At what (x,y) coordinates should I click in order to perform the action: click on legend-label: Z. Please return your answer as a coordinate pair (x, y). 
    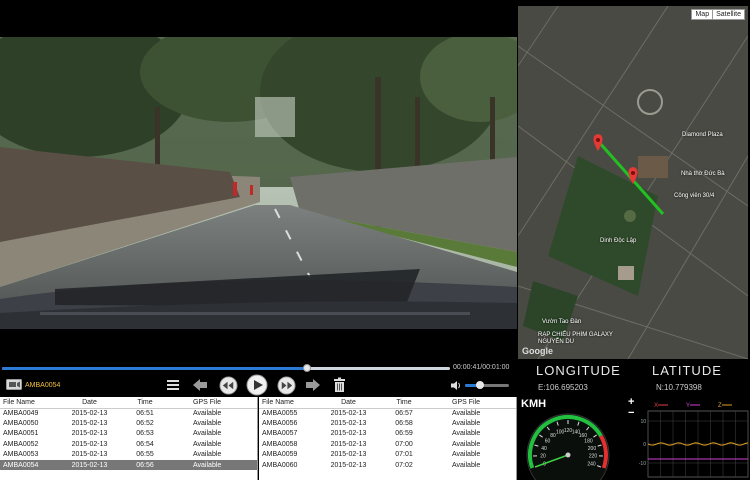
    Looking at the image, I should click on (720, 406).